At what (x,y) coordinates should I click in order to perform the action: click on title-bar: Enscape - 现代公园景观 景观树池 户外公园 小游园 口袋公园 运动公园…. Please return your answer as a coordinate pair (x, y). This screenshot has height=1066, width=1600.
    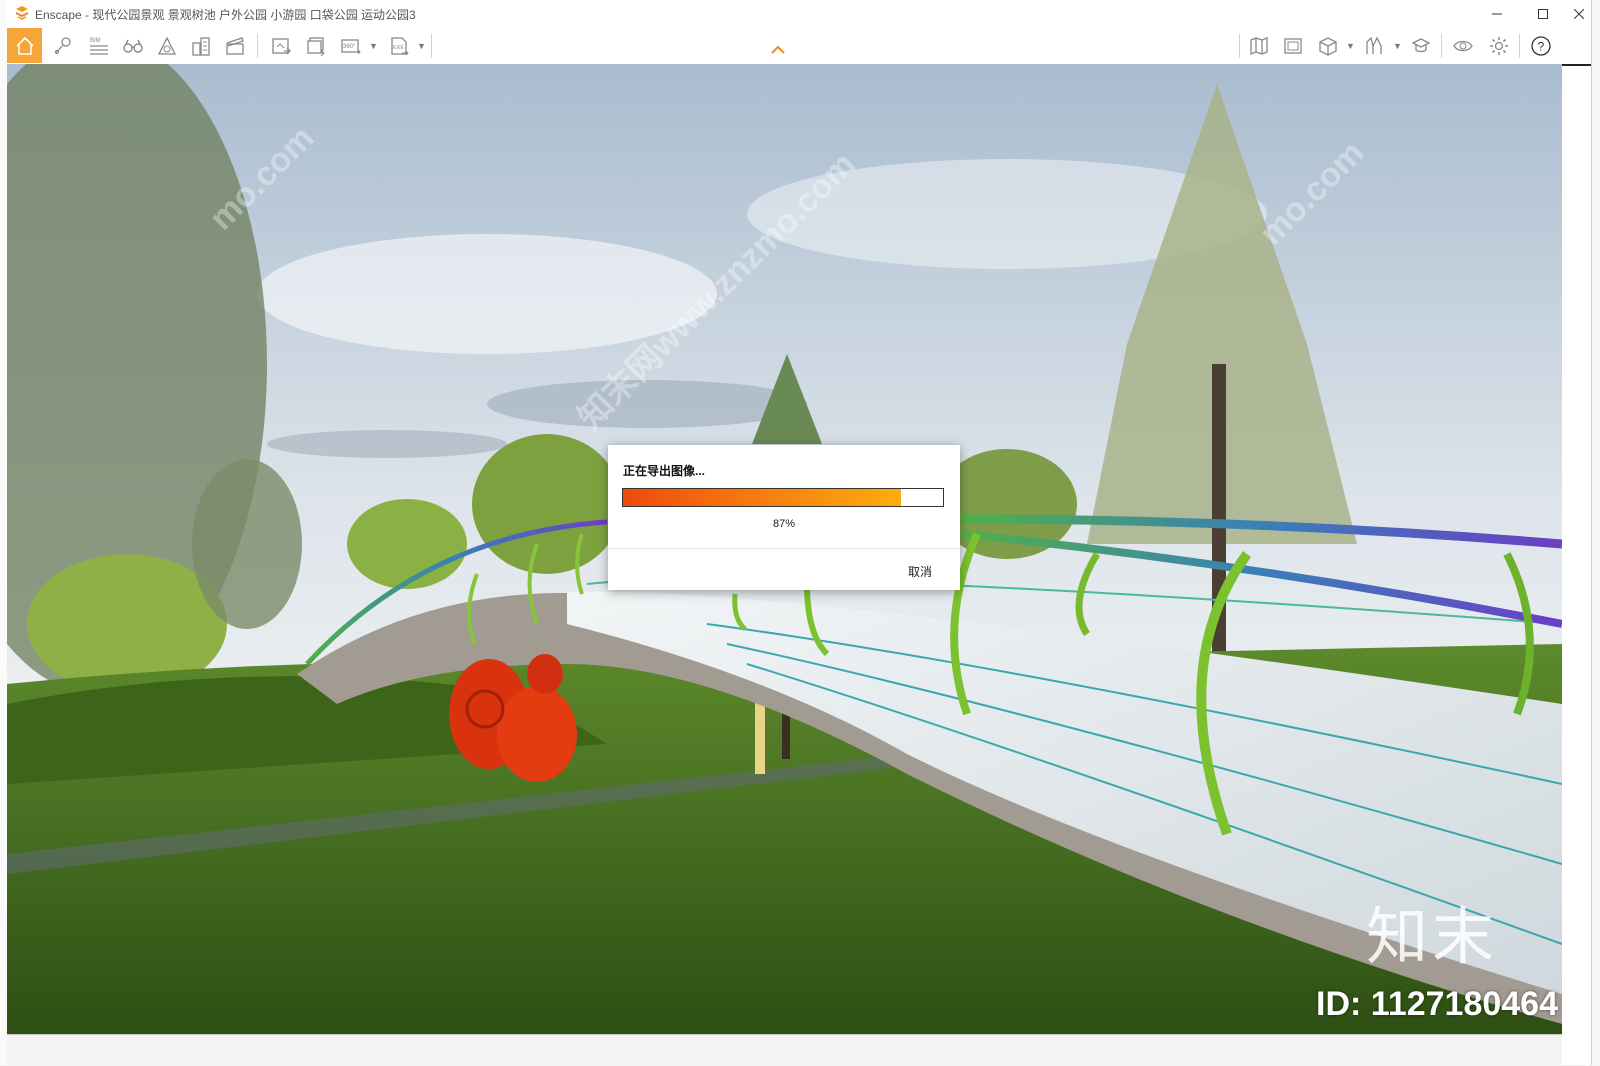
    Looking at the image, I should click on (799, 14).